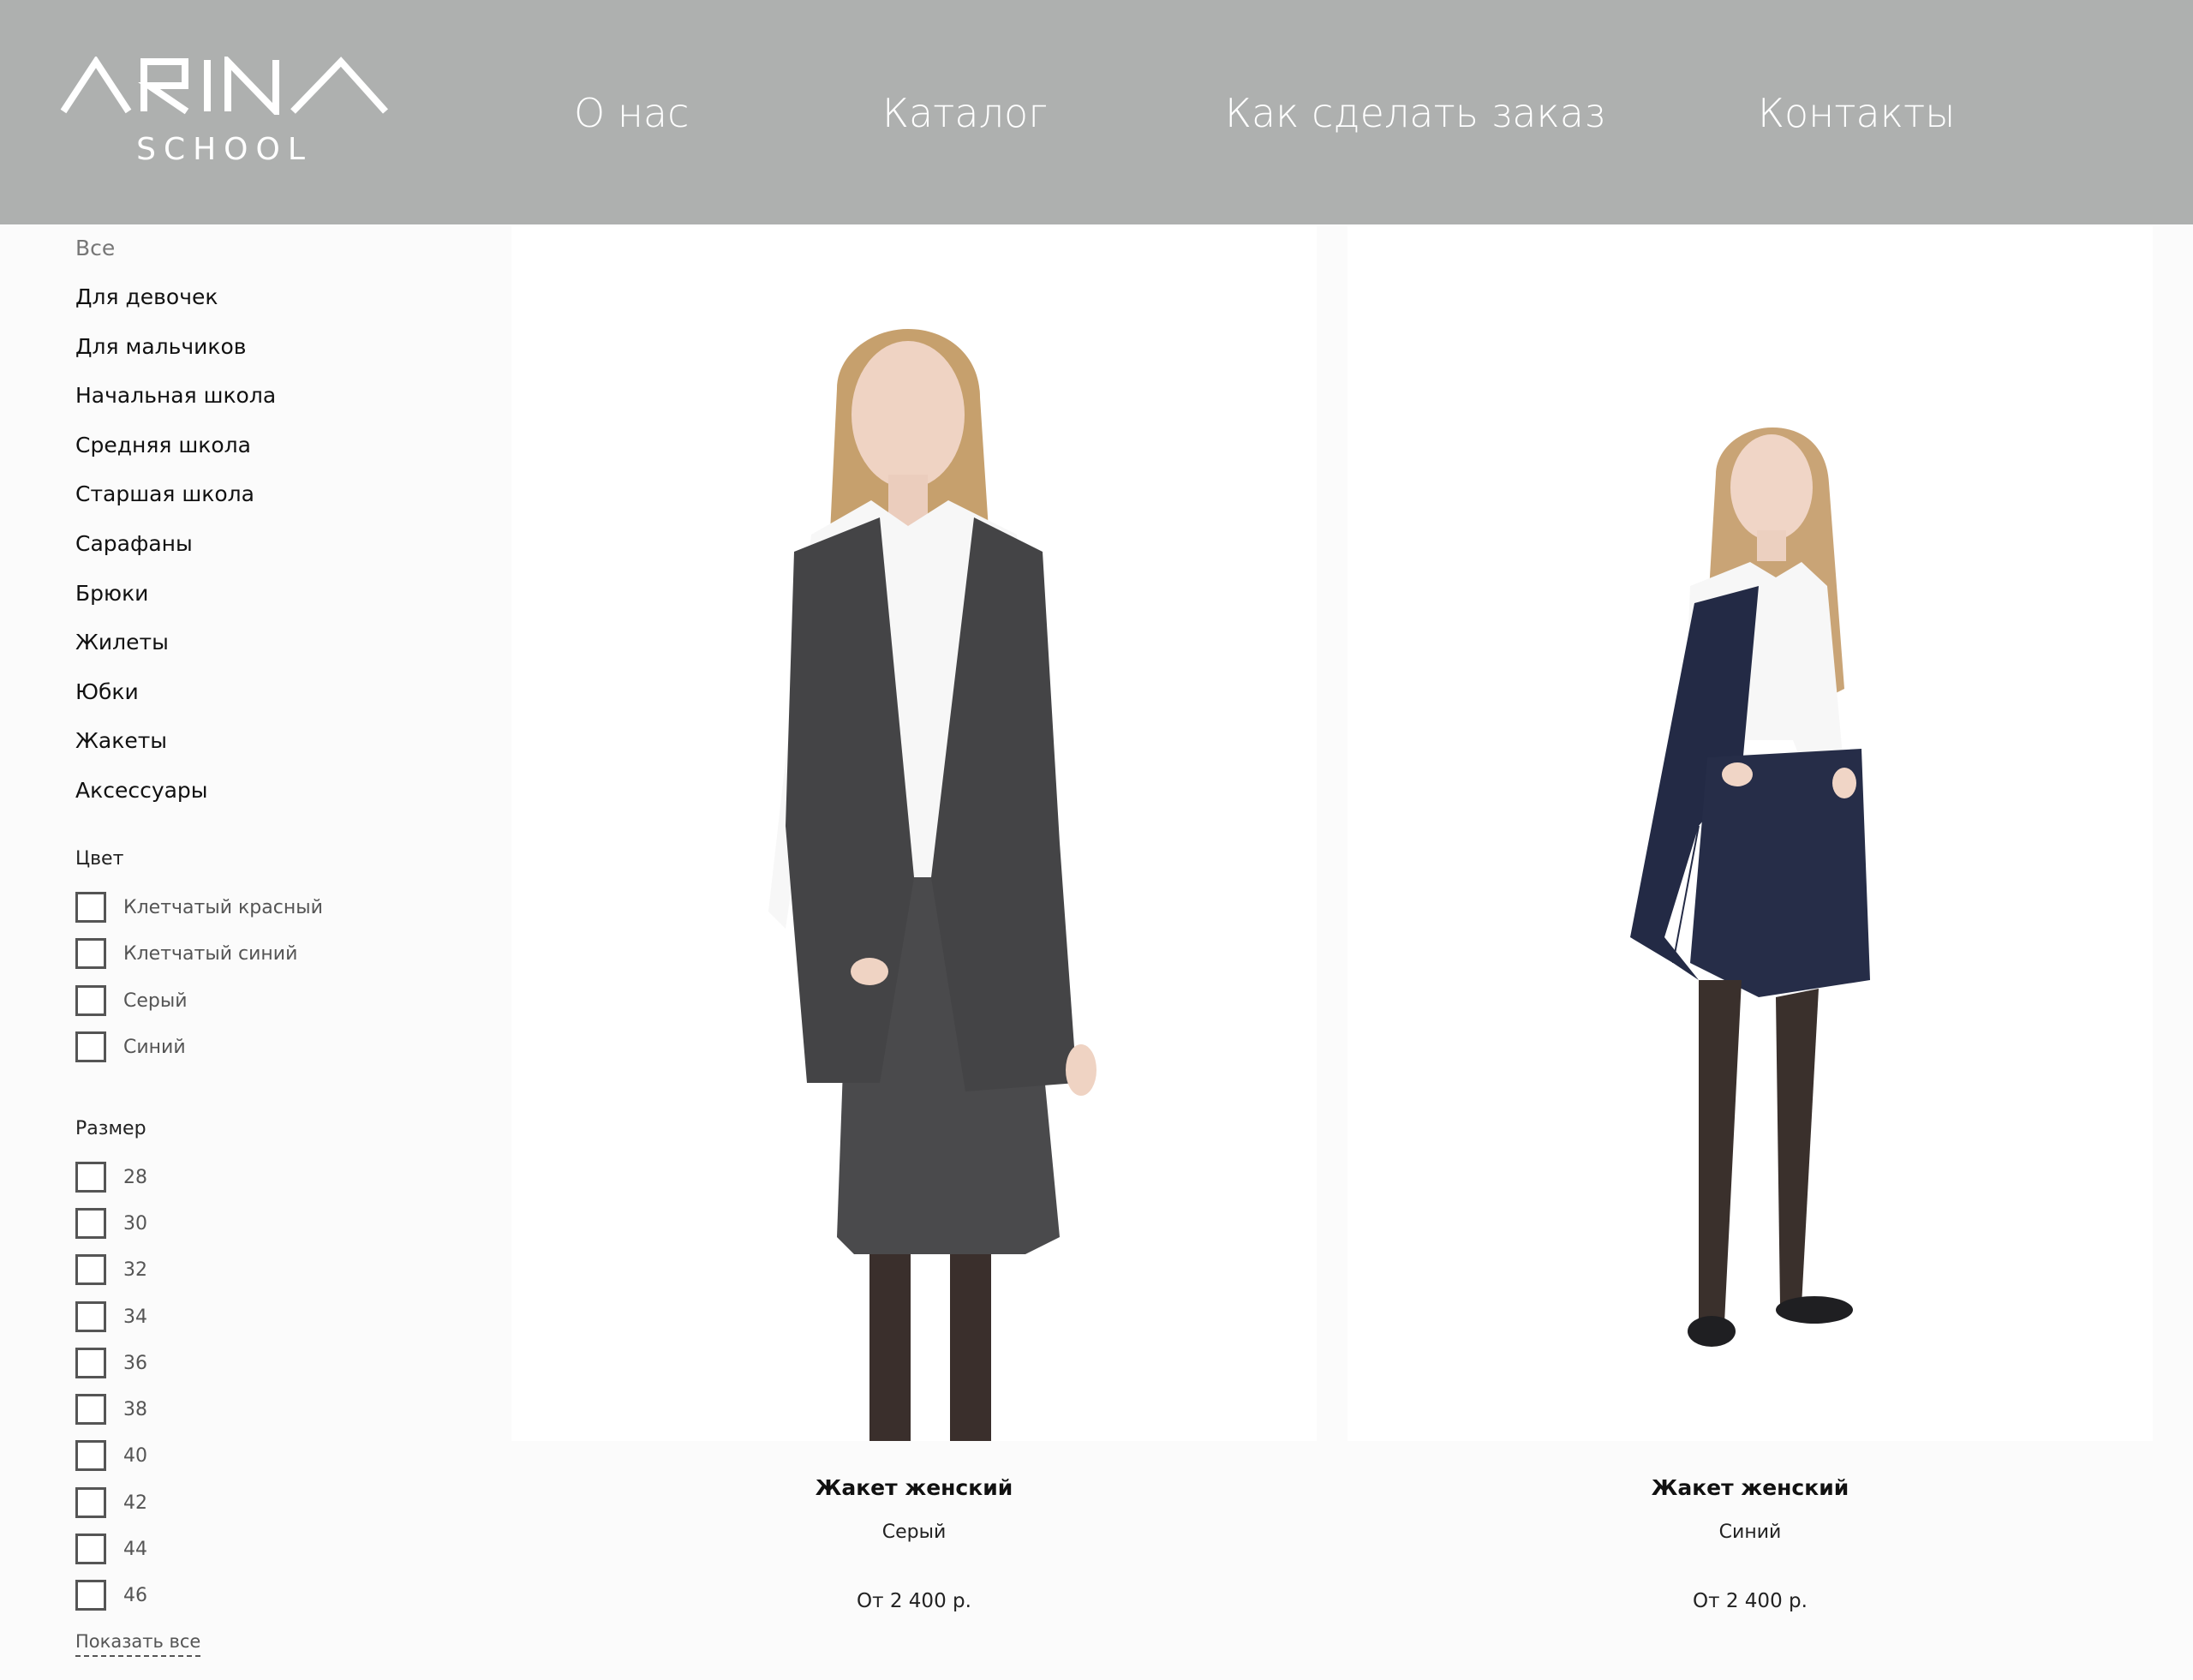 This screenshot has height=1680, width=2193. Describe the element at coordinates (163, 445) in the screenshot. I see `category-middle-school: Средняя школа` at that location.